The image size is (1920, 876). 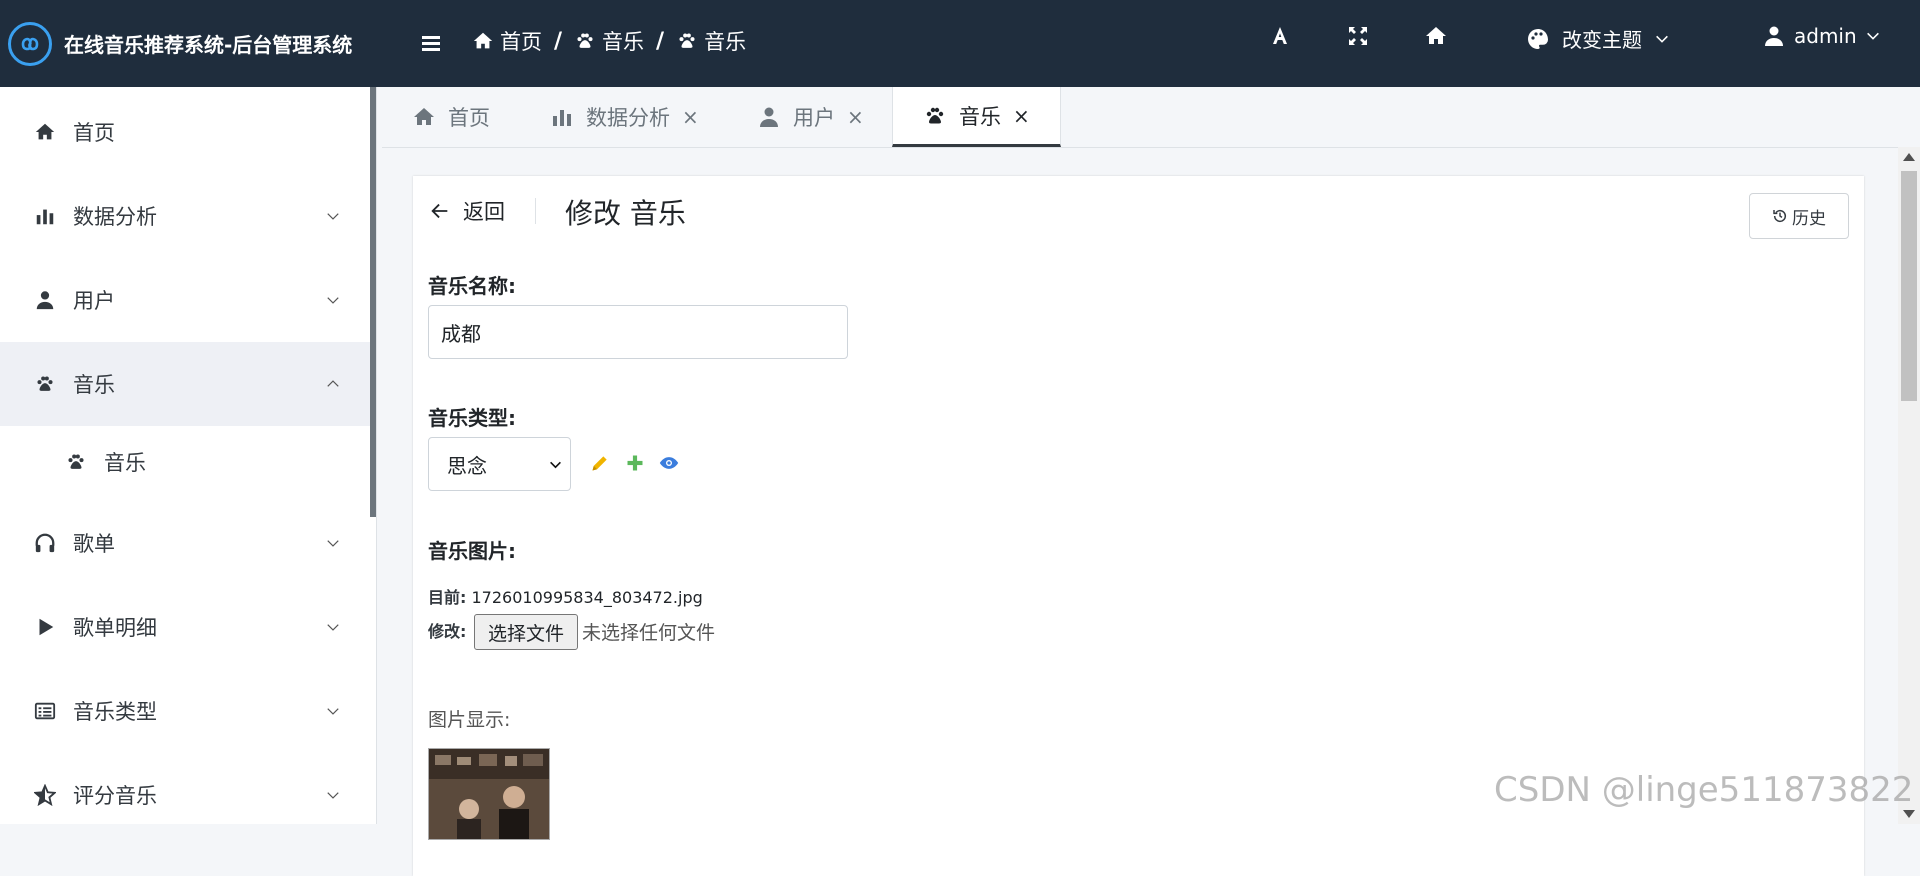 I want to click on choose-file-button: 选择文件, so click(x=526, y=632).